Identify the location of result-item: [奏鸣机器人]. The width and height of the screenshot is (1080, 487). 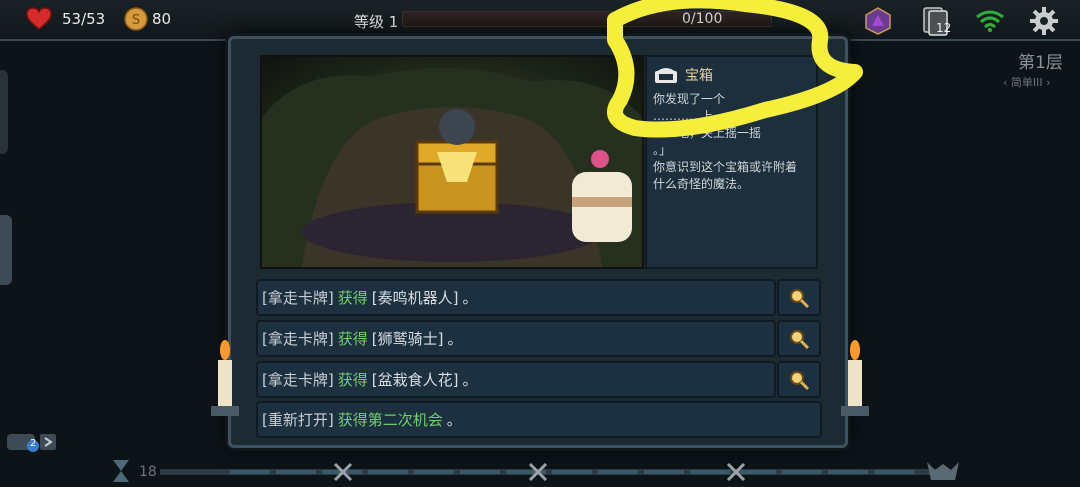
(415, 298).